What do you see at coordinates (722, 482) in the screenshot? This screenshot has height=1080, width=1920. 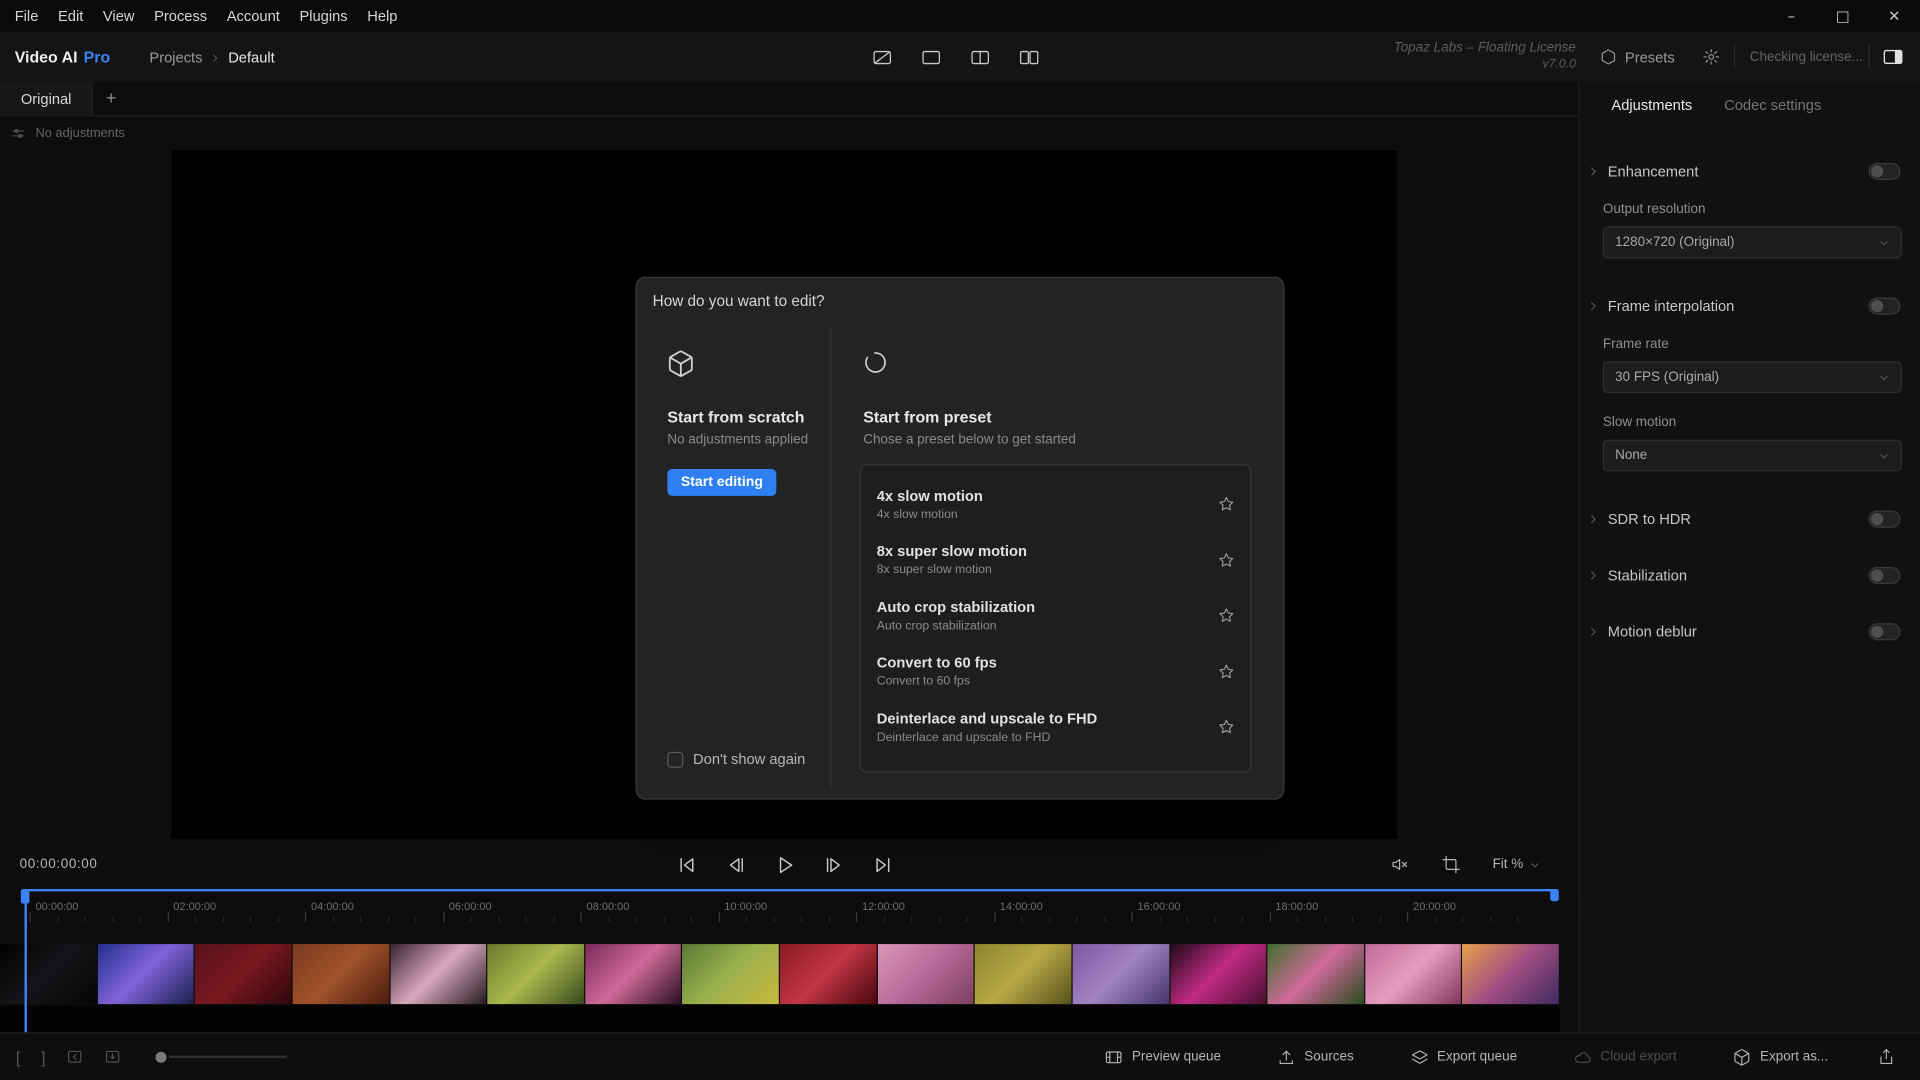 I see `start-editing-button: Start editing` at bounding box center [722, 482].